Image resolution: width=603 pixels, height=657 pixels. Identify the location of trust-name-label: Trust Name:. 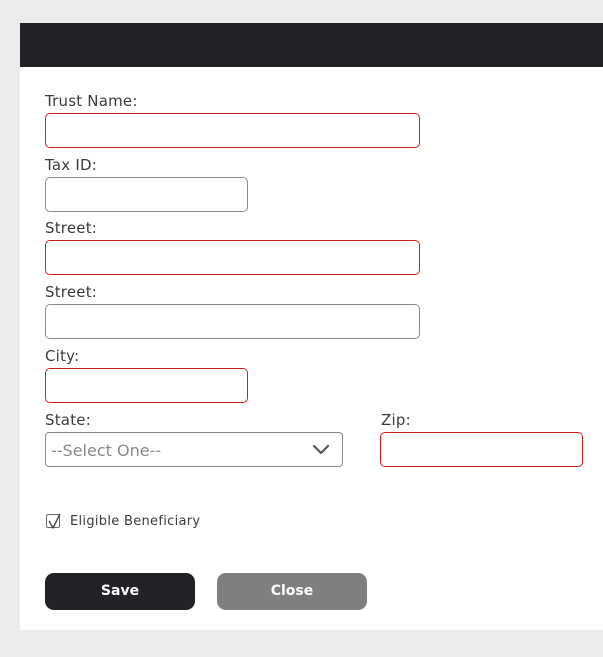
(91, 101).